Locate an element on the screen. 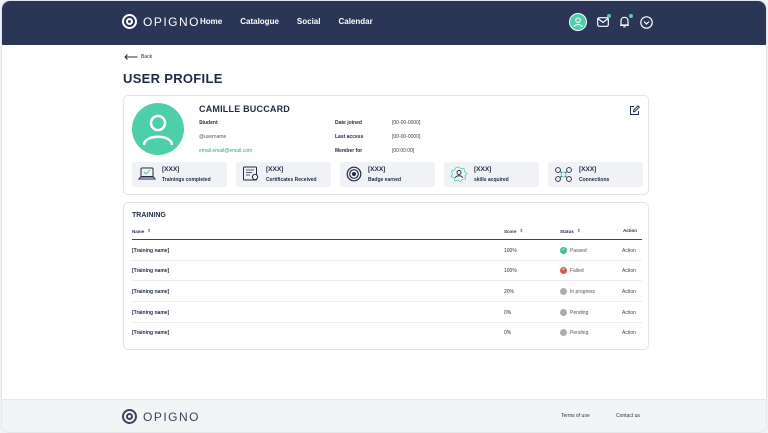 The width and height of the screenshot is (768, 433). page-title: USER PROFILE is located at coordinates (173, 78).